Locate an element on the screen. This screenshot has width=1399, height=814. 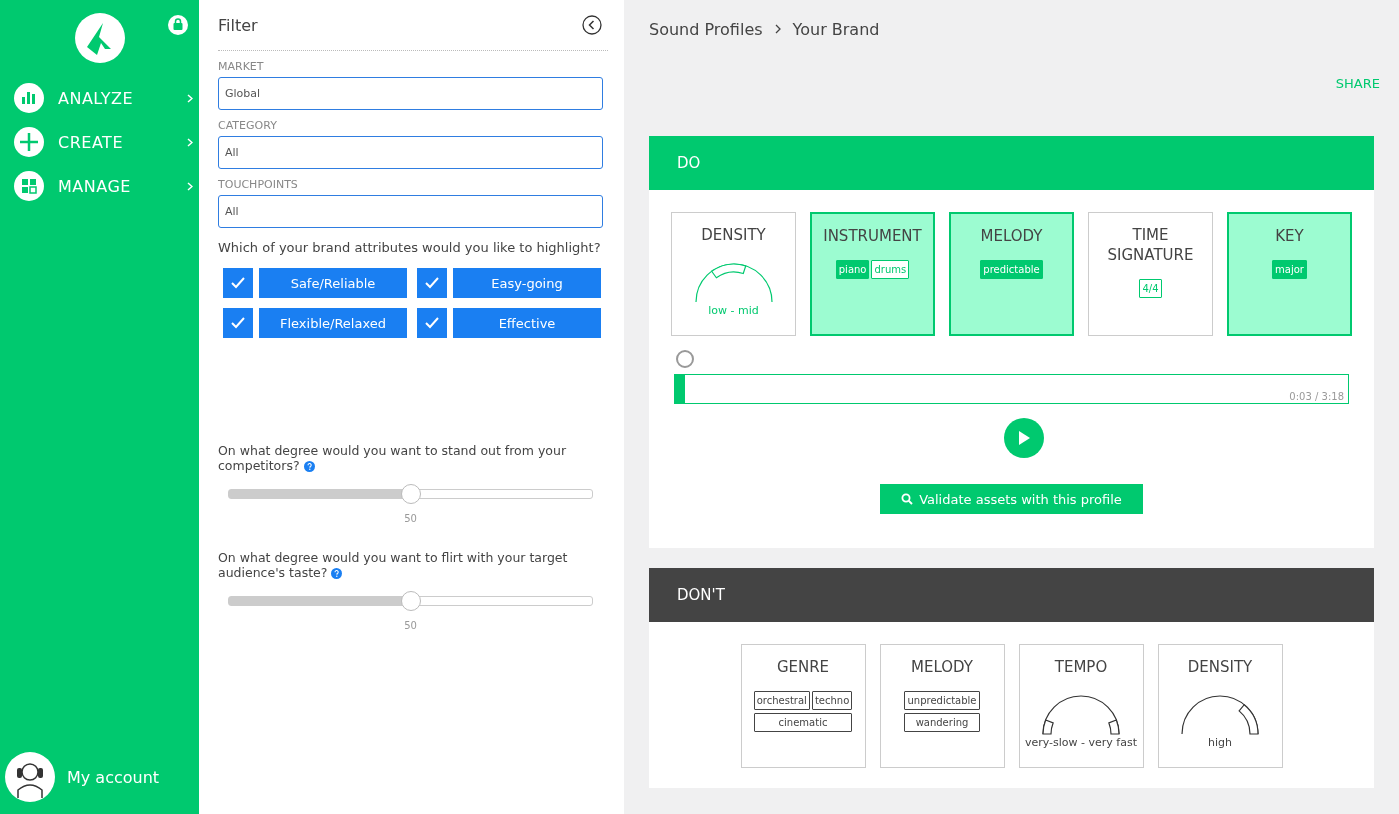
attribute-button: Safe/Reliable is located at coordinates (333, 283).